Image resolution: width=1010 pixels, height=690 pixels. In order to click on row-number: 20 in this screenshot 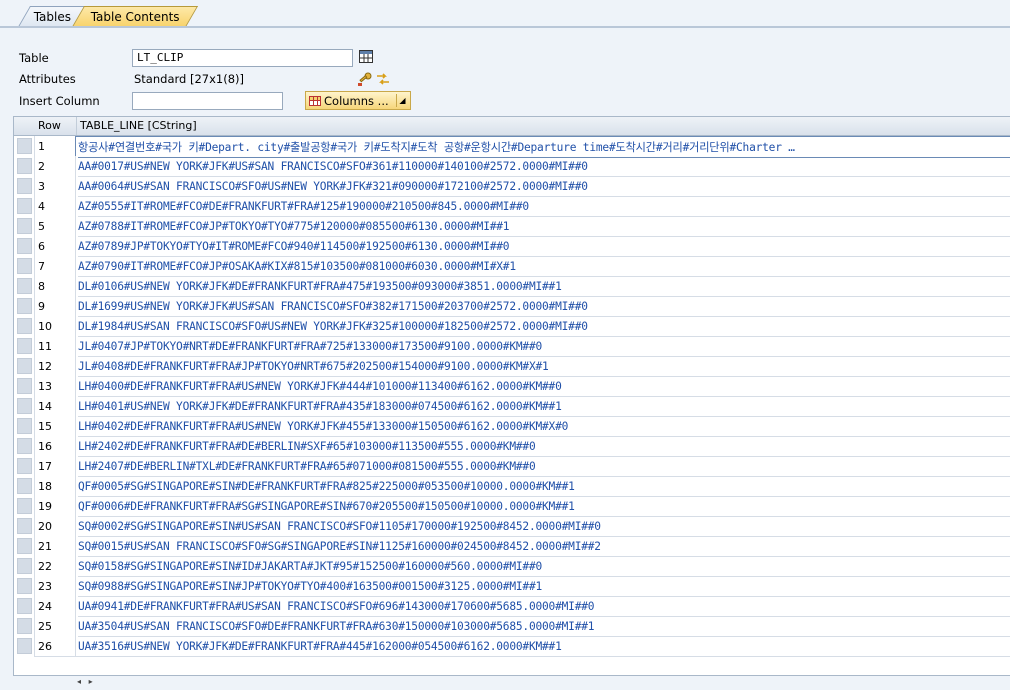, I will do `click(56, 526)`.